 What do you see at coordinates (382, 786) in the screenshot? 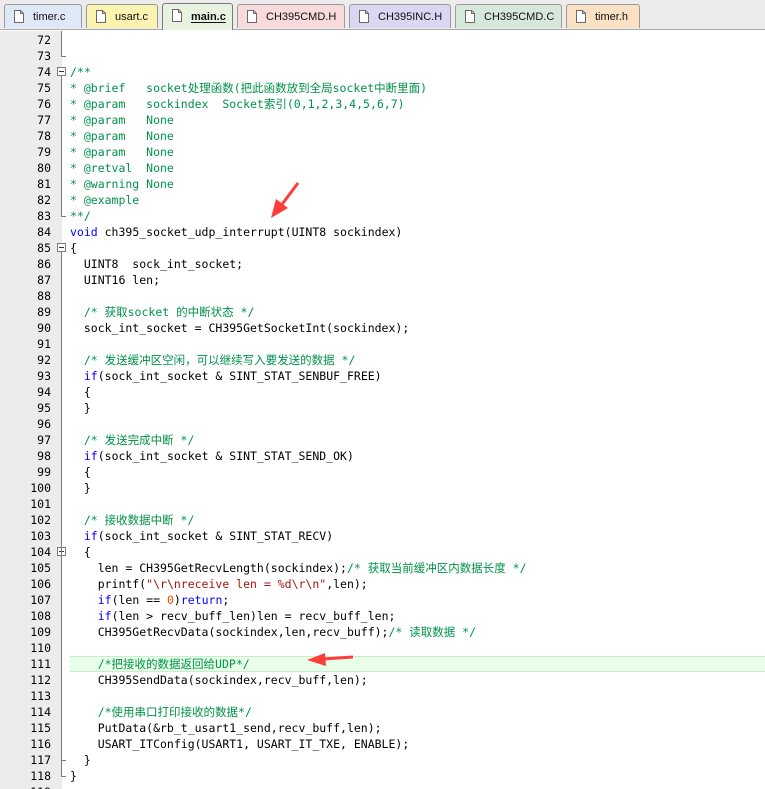
I see `code-line: 119` at bounding box center [382, 786].